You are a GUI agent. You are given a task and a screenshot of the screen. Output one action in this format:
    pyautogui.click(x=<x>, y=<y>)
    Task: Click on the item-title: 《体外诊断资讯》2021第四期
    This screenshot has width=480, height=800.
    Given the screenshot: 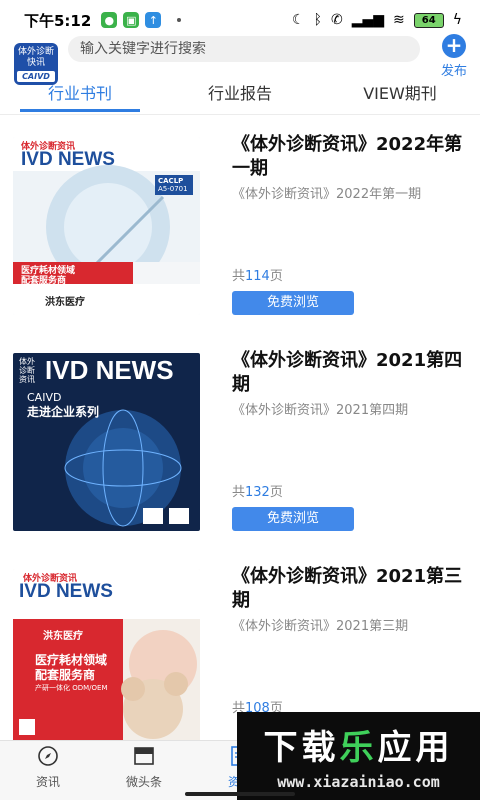 What is the action you would take?
    pyautogui.click(x=348, y=373)
    